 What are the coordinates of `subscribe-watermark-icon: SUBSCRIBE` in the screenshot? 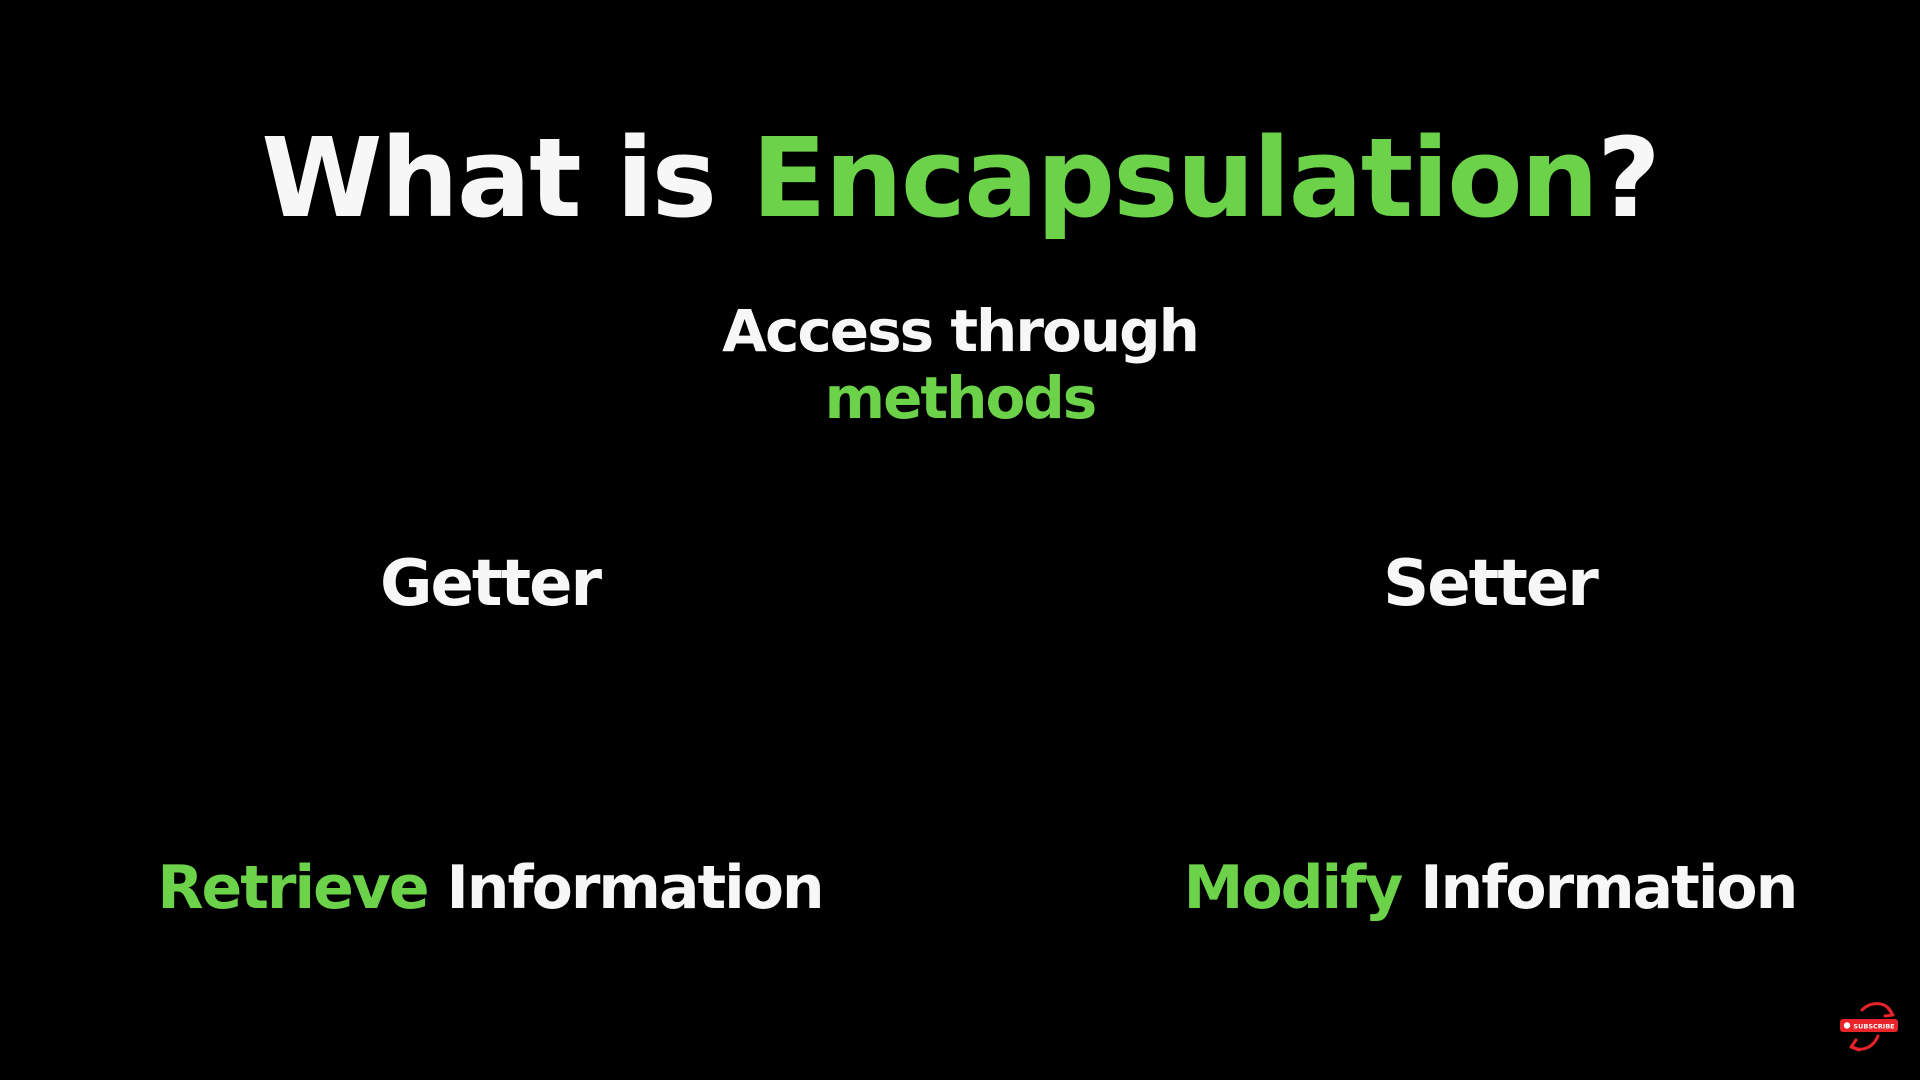 It's located at (1870, 1028).